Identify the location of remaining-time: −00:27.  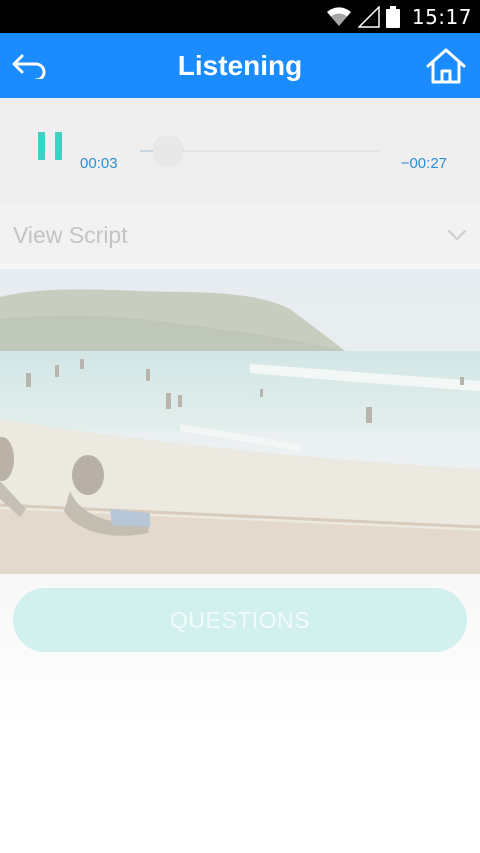
(423, 163).